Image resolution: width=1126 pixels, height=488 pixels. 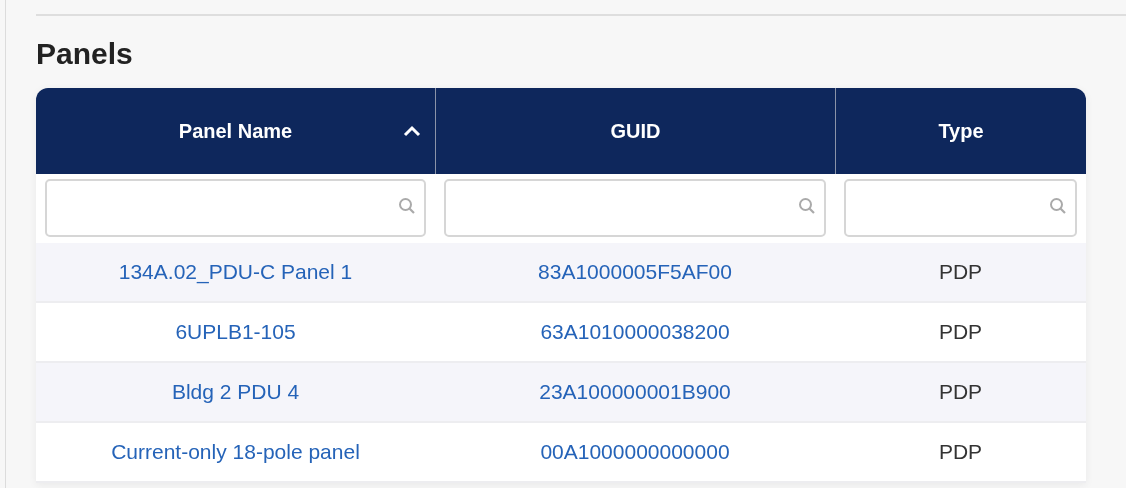 I want to click on column-header: Panel Name, so click(x=235, y=131).